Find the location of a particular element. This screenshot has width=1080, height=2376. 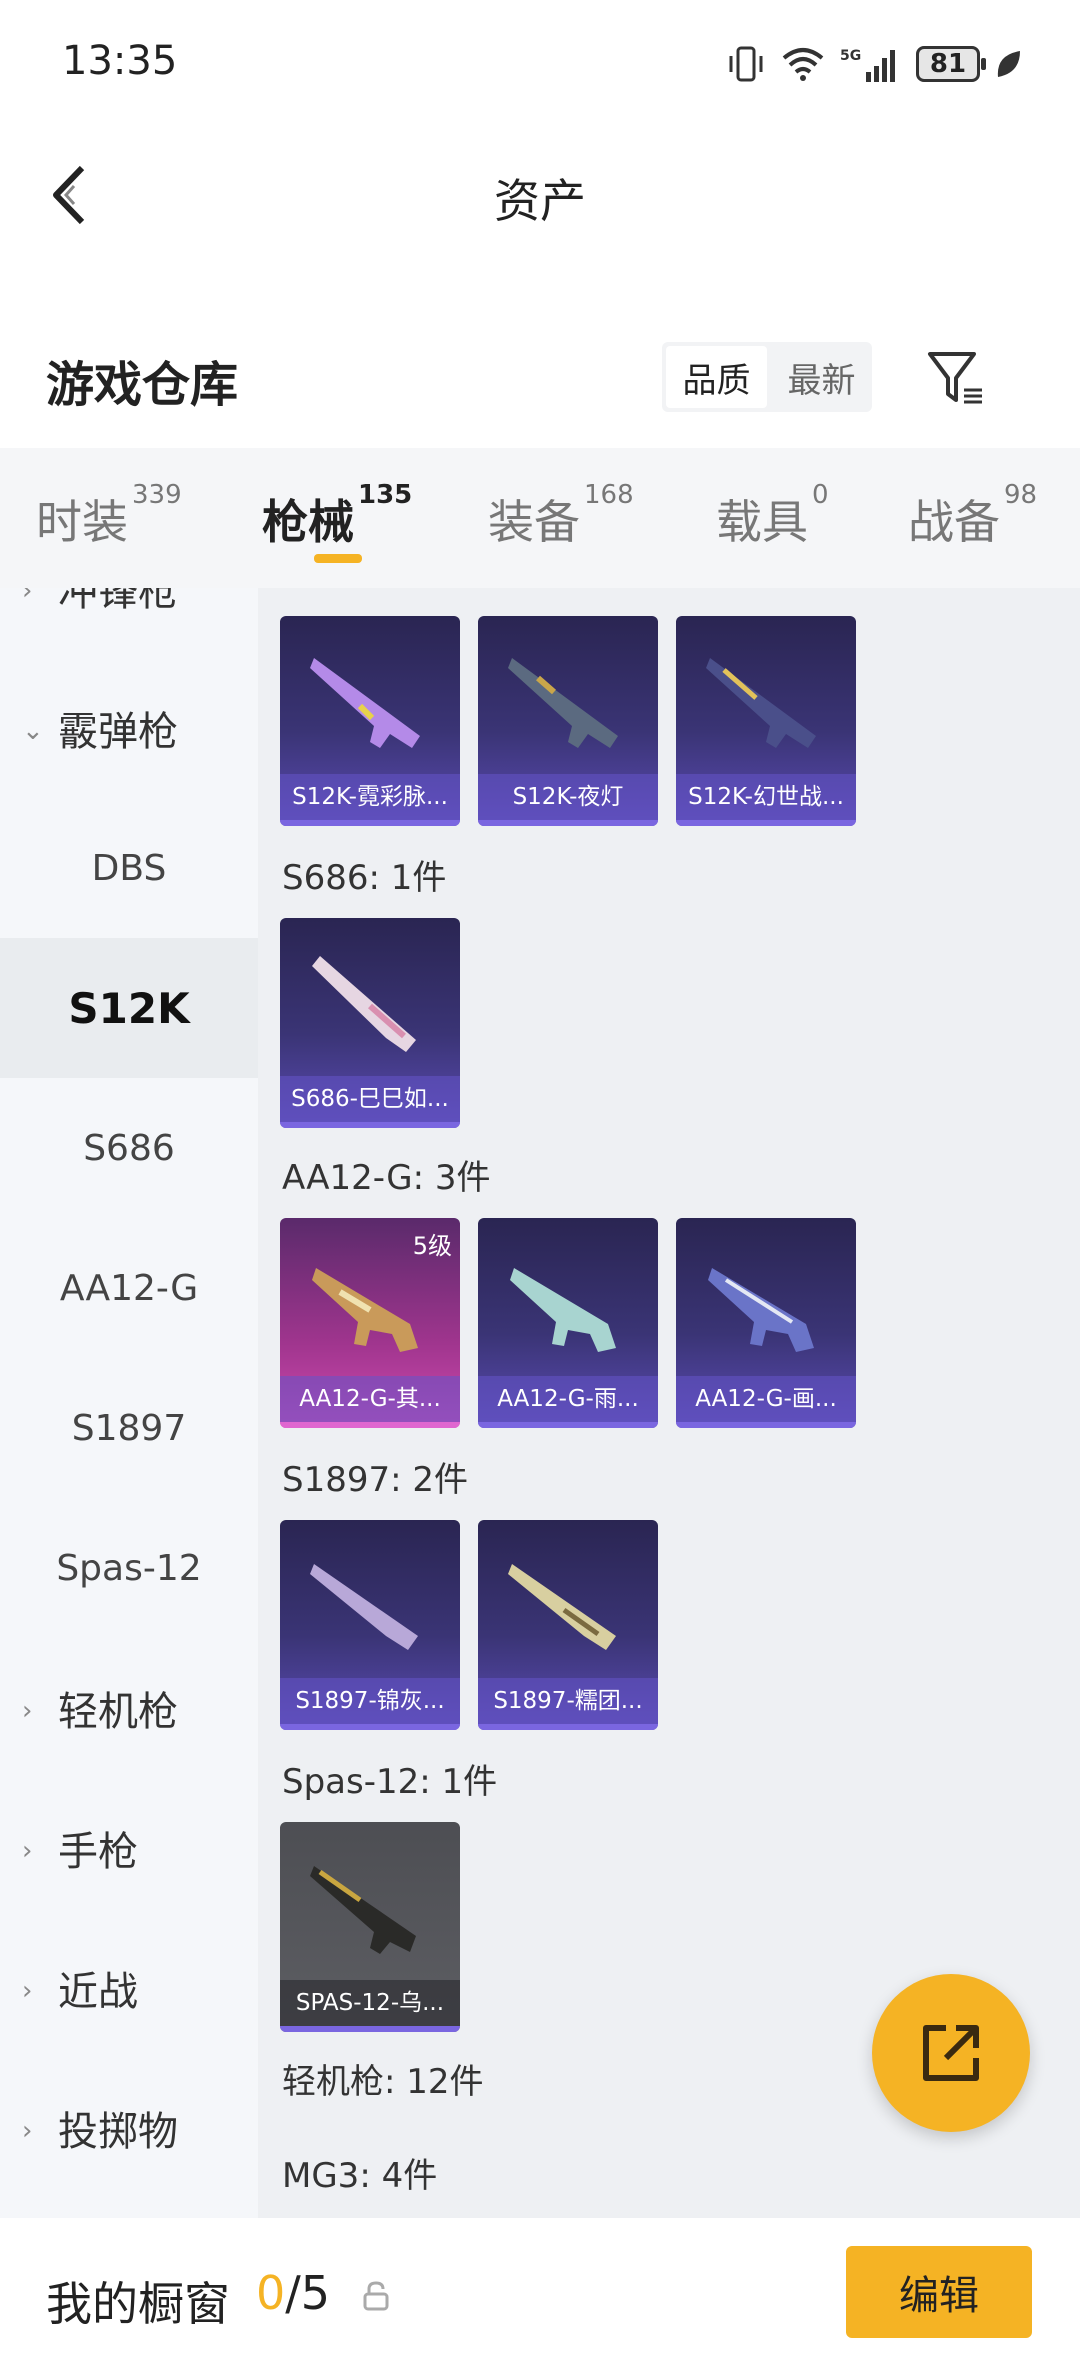

tab-vehicles: 载具 0 is located at coordinates (772, 516).